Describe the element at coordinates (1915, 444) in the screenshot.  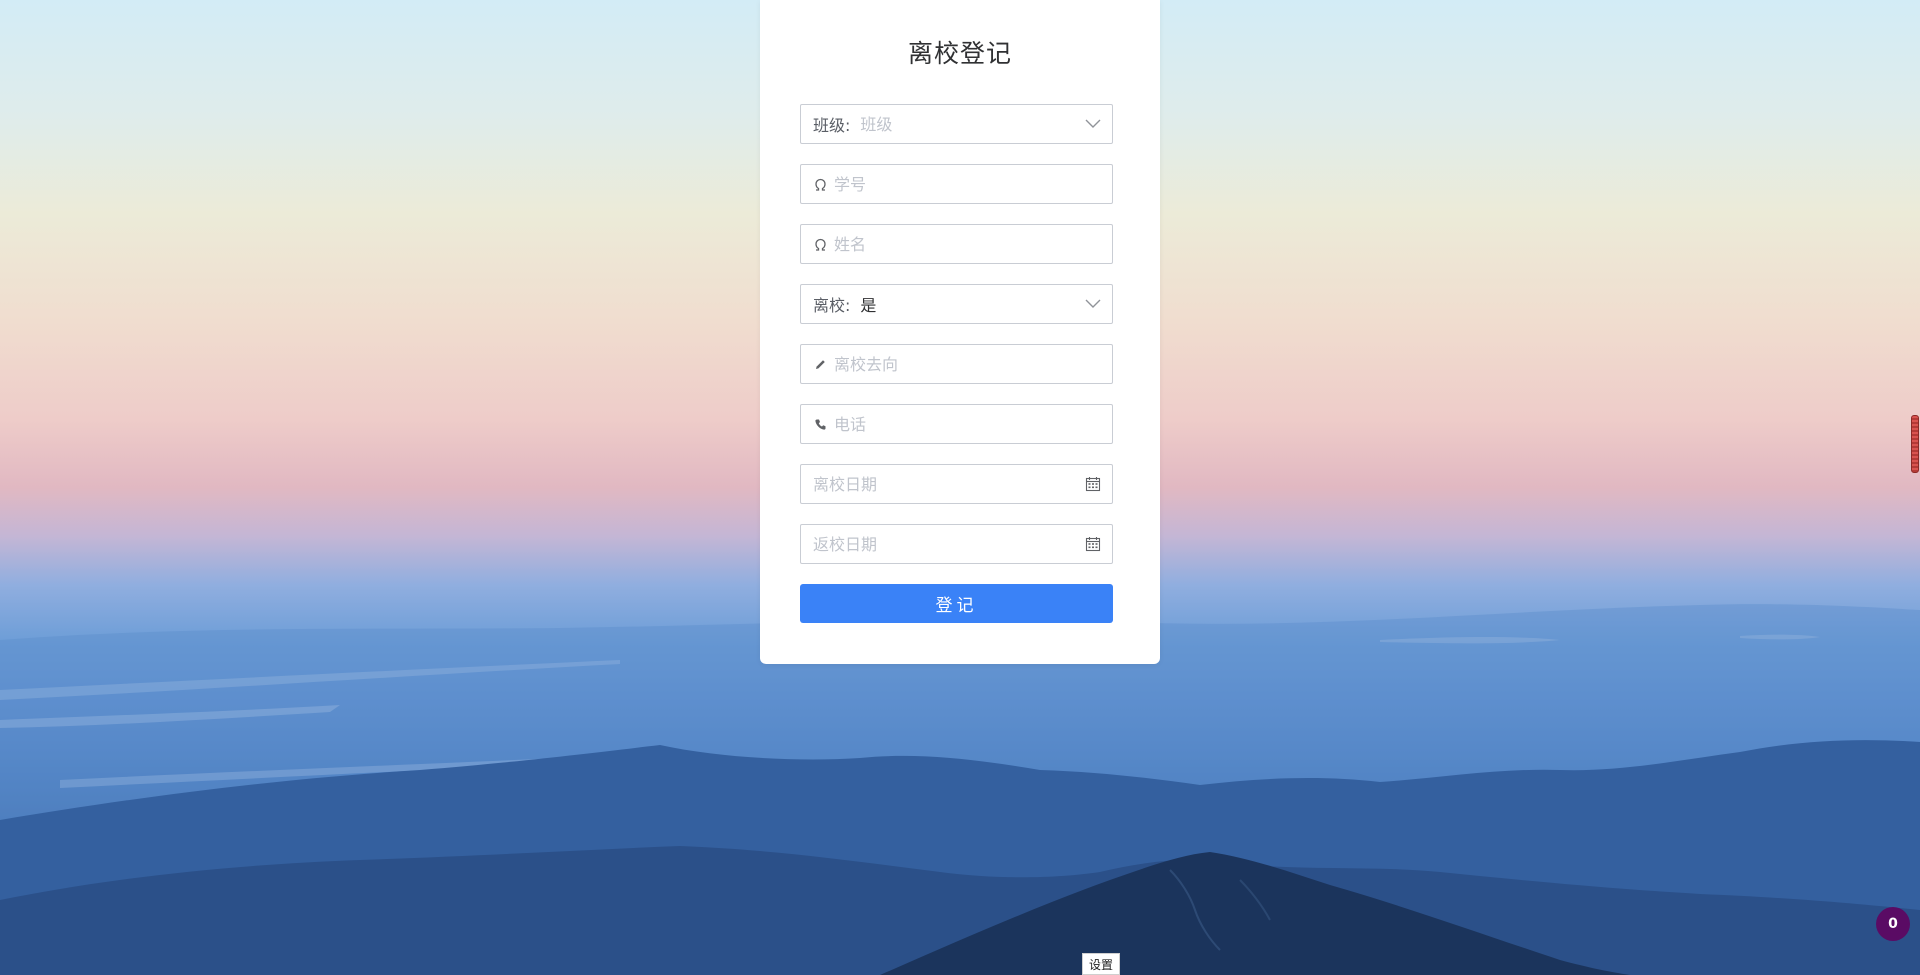
I see `scroll-handle` at that location.